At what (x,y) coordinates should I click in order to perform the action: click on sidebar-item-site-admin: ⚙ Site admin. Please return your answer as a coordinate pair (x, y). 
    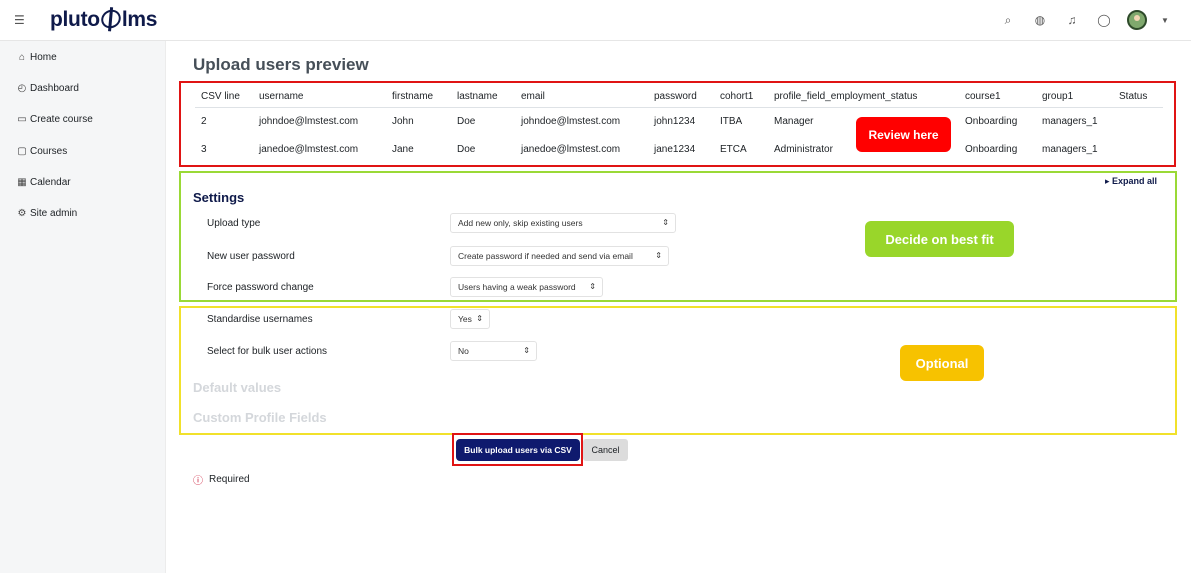
    Looking at the image, I should click on (47, 213).